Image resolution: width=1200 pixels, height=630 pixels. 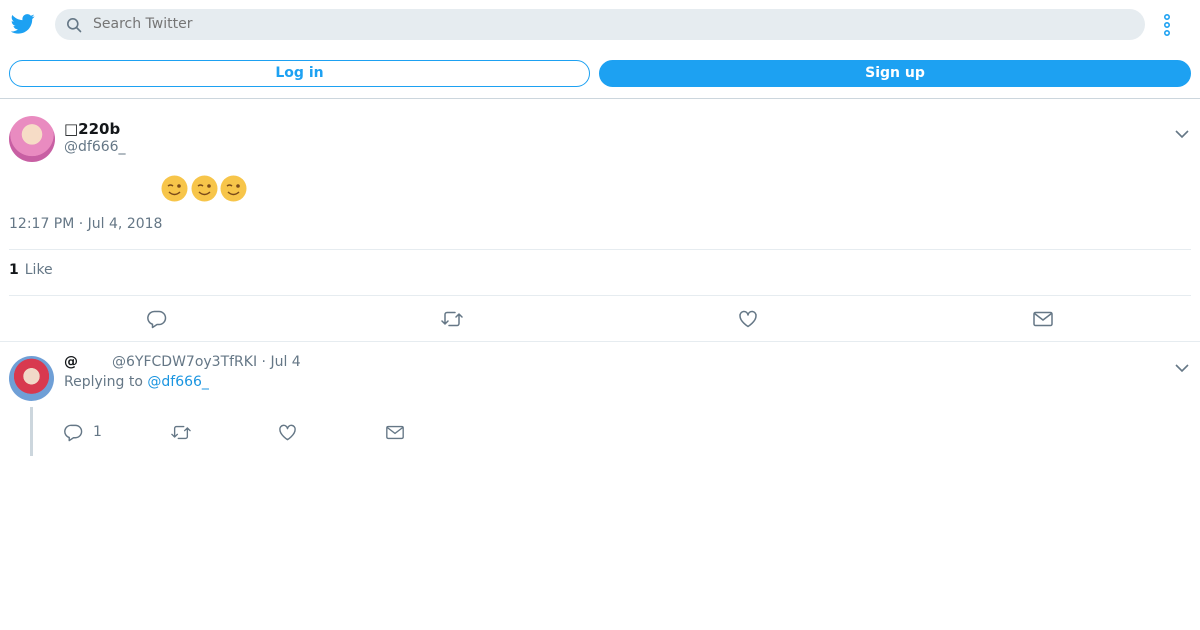 What do you see at coordinates (895, 73) in the screenshot?
I see `signup-button: Sign up` at bounding box center [895, 73].